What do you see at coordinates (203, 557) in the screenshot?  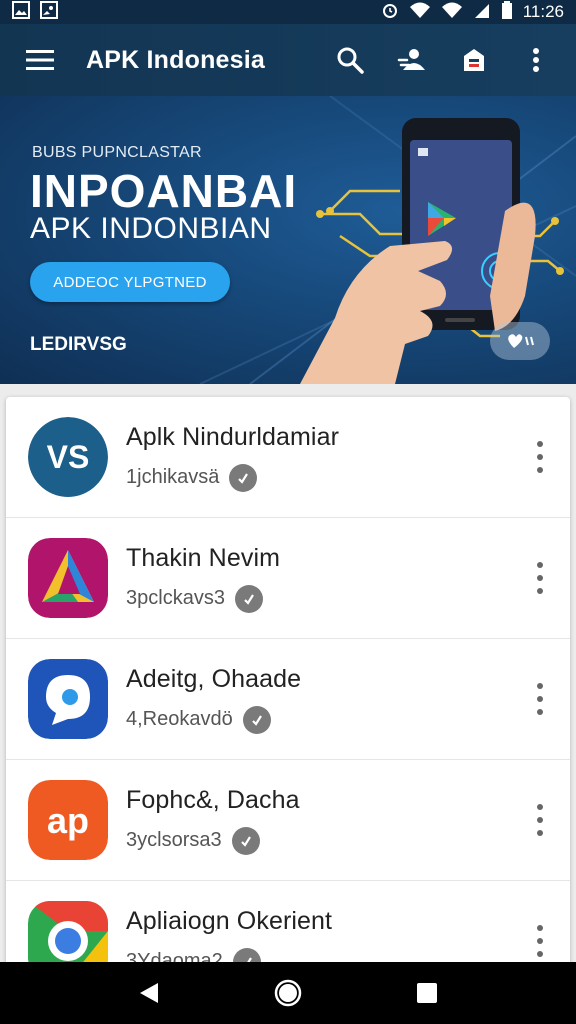 I see `app-name: Thakin Nevim` at bounding box center [203, 557].